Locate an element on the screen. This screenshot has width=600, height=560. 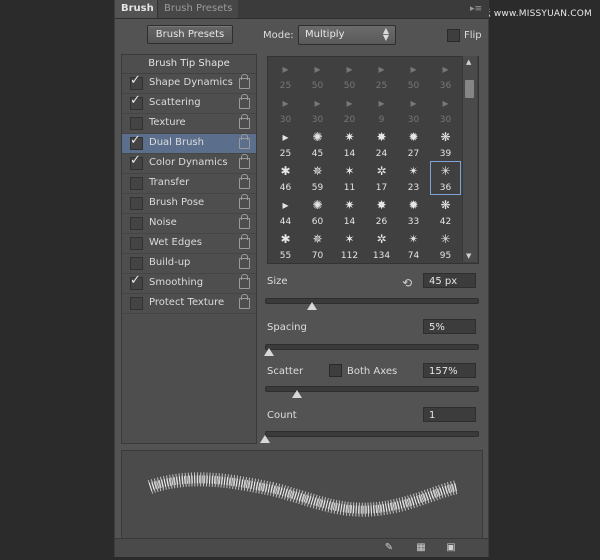
brush-tip-cell: ✵ 70 is located at coordinates (317, 246).